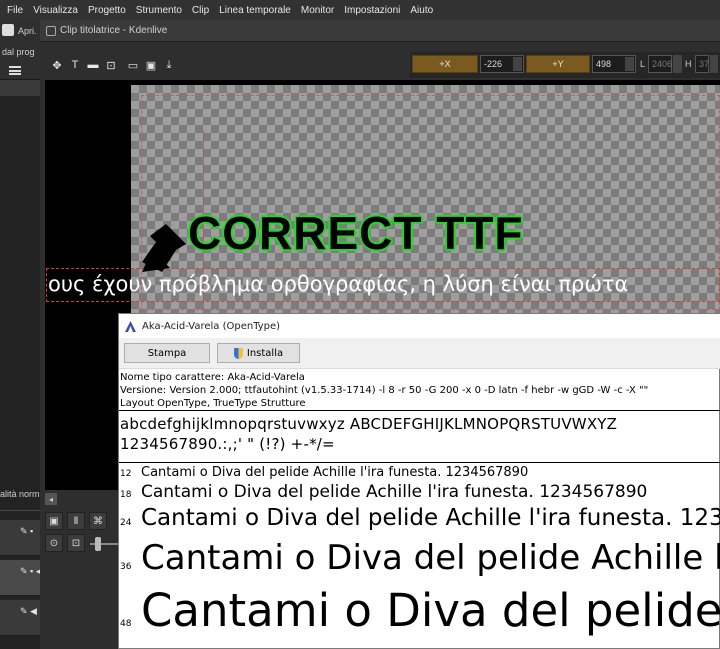 The width and height of the screenshot is (720, 649). Describe the element at coordinates (54, 521) in the screenshot. I see `image-tool-icon: ▣` at that location.